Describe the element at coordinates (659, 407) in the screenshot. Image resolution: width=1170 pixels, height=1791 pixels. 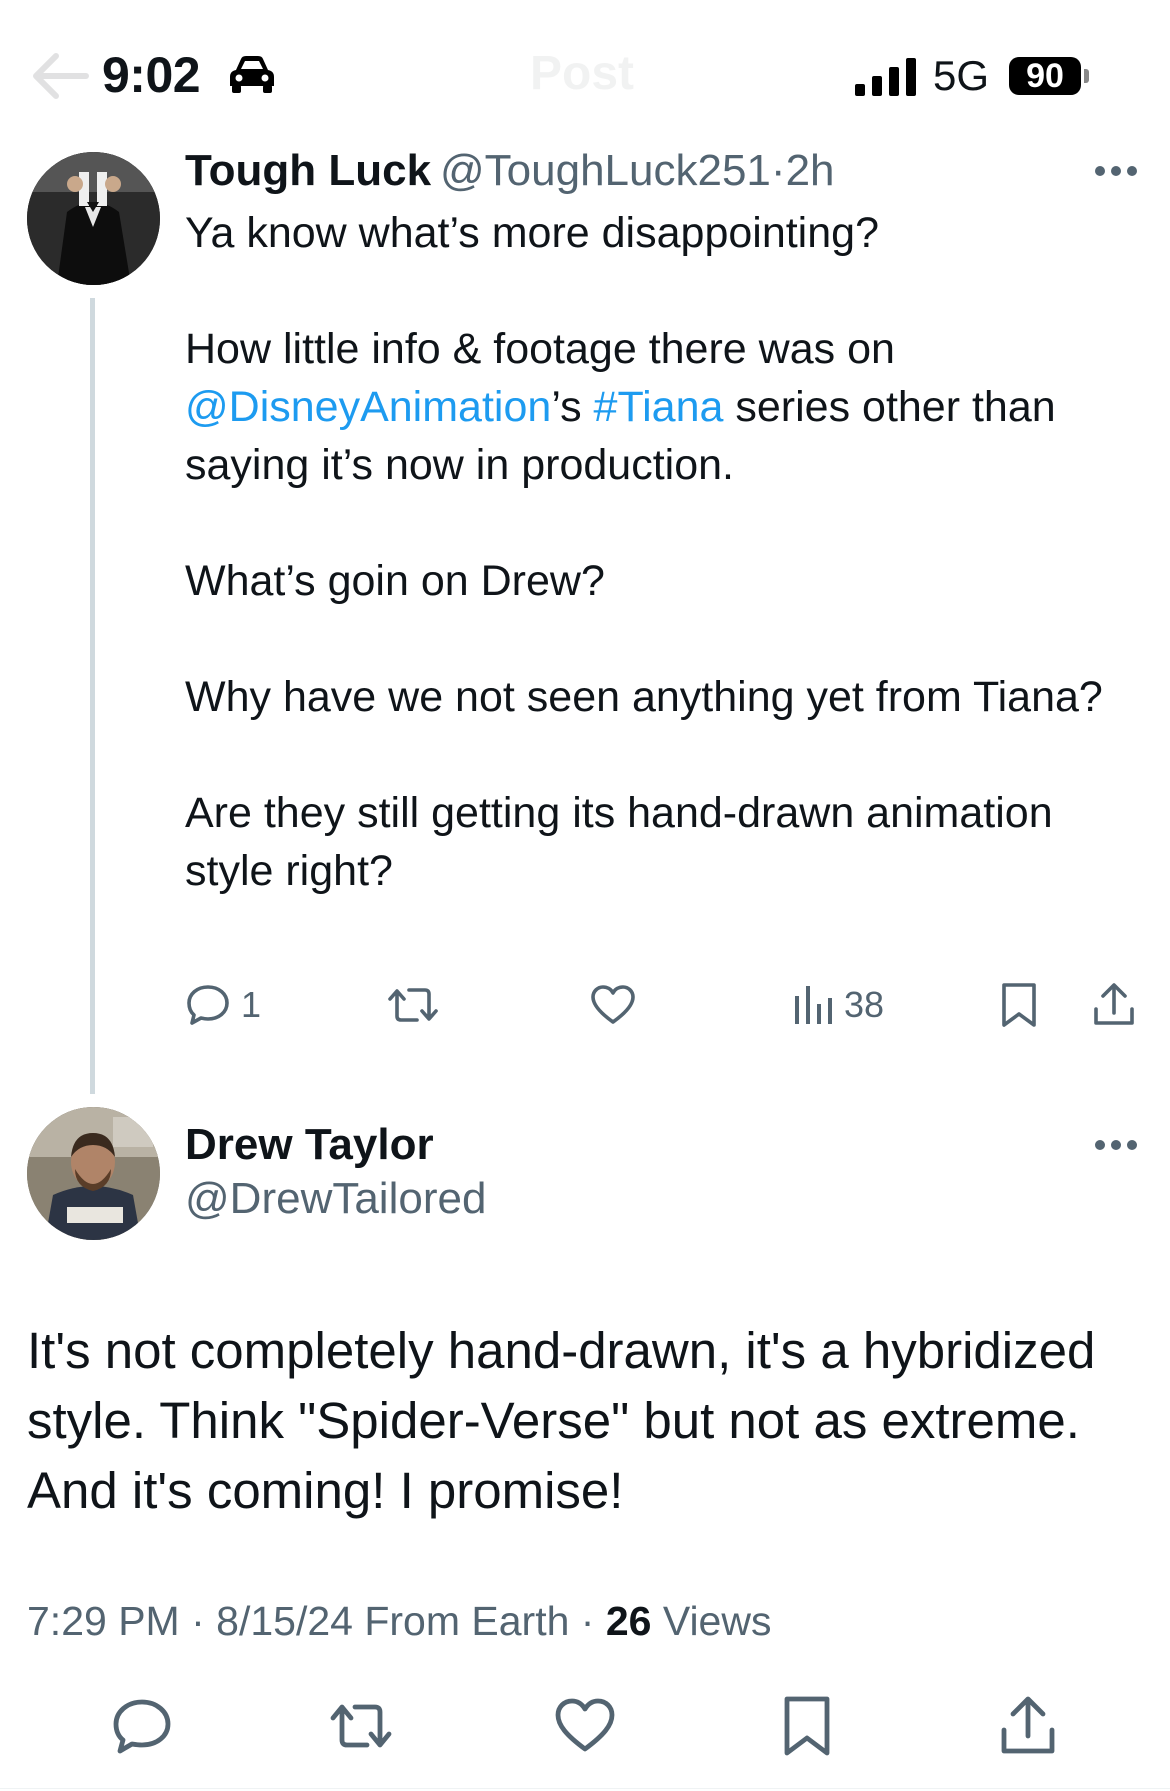
I see `hashtag-link: #Tiana` at that location.